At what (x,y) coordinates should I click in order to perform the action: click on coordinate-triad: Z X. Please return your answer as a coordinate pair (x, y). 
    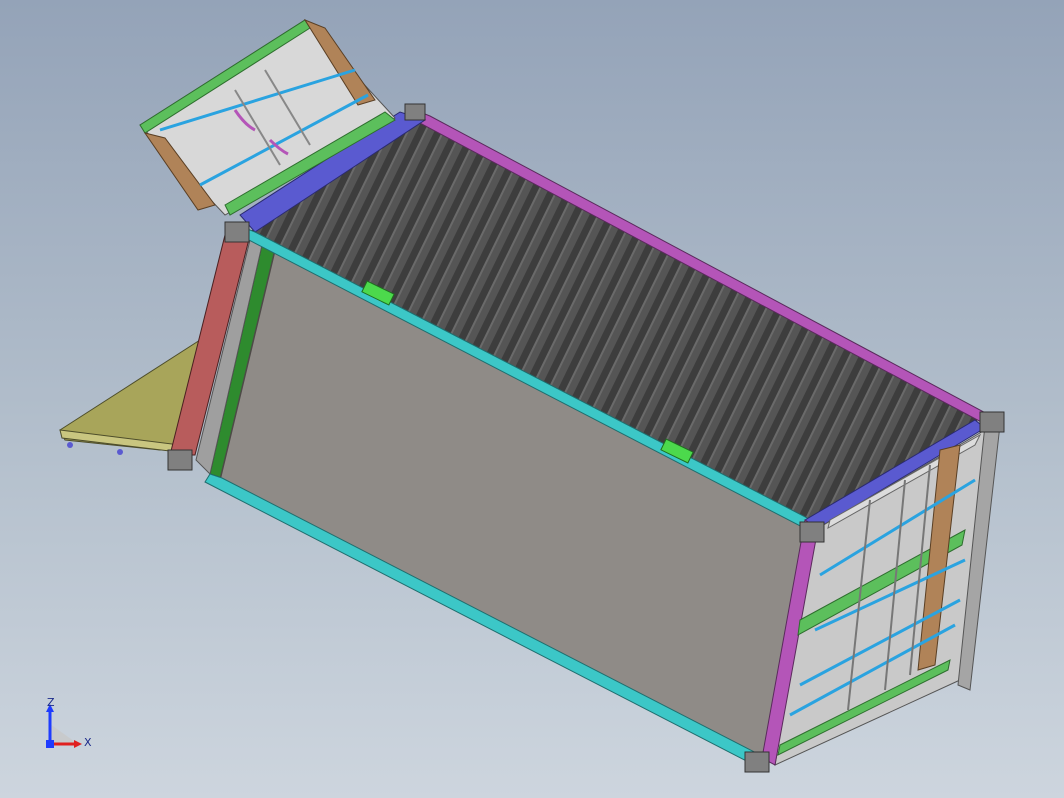
    Looking at the image, I should click on (68, 728).